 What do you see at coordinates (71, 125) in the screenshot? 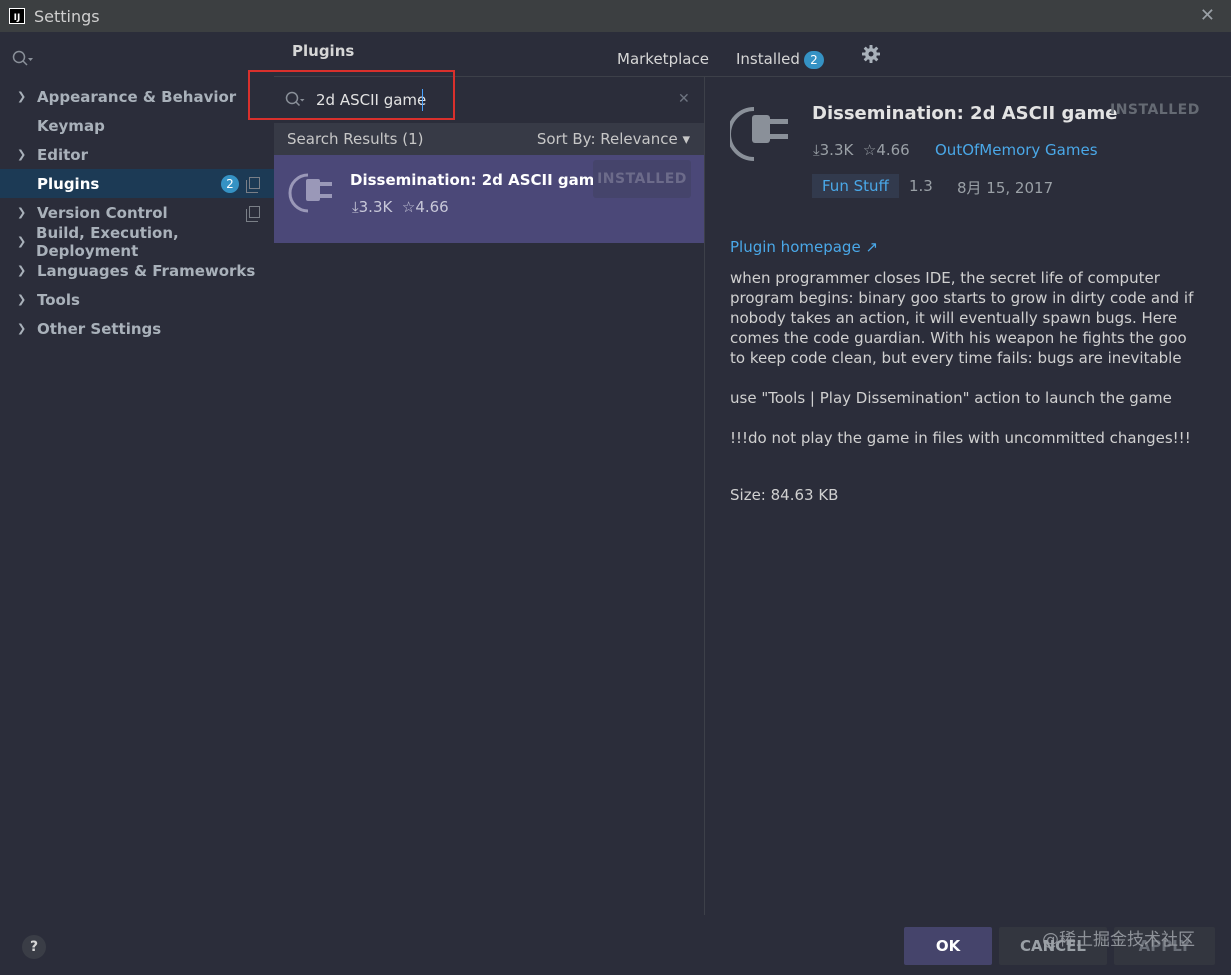
I see `sidebar-item-label: Keymap` at bounding box center [71, 125].